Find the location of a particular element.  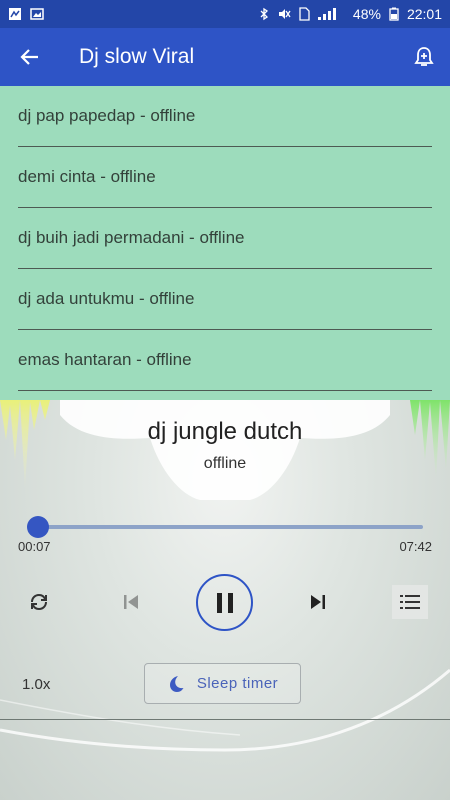

repeat-icon is located at coordinates (39, 602).